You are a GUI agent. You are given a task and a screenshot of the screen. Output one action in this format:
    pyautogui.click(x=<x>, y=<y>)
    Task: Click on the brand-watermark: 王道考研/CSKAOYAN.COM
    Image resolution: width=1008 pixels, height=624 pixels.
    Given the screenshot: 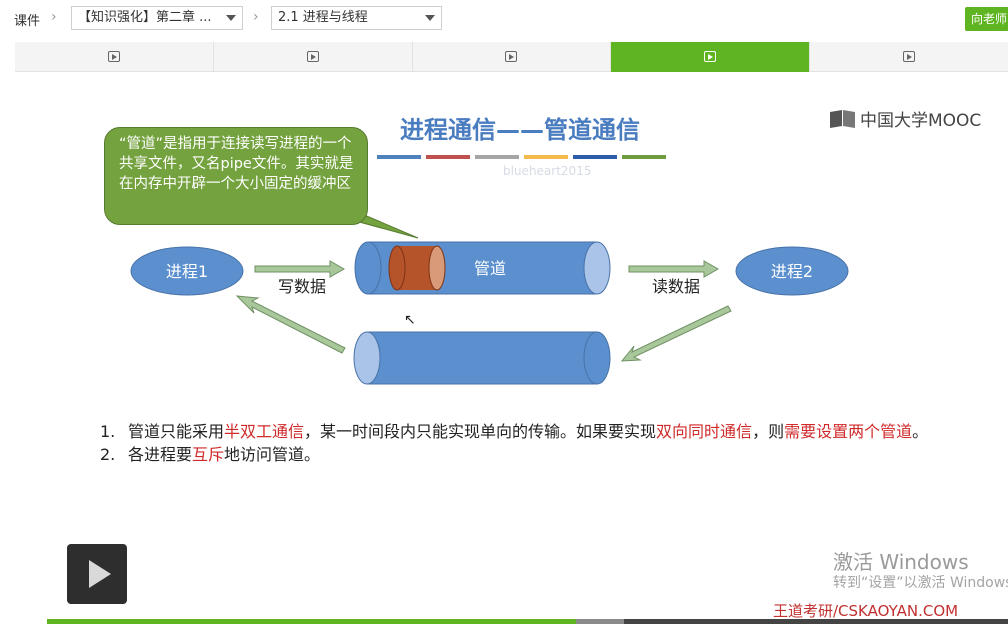 What is the action you would take?
    pyautogui.click(x=866, y=611)
    